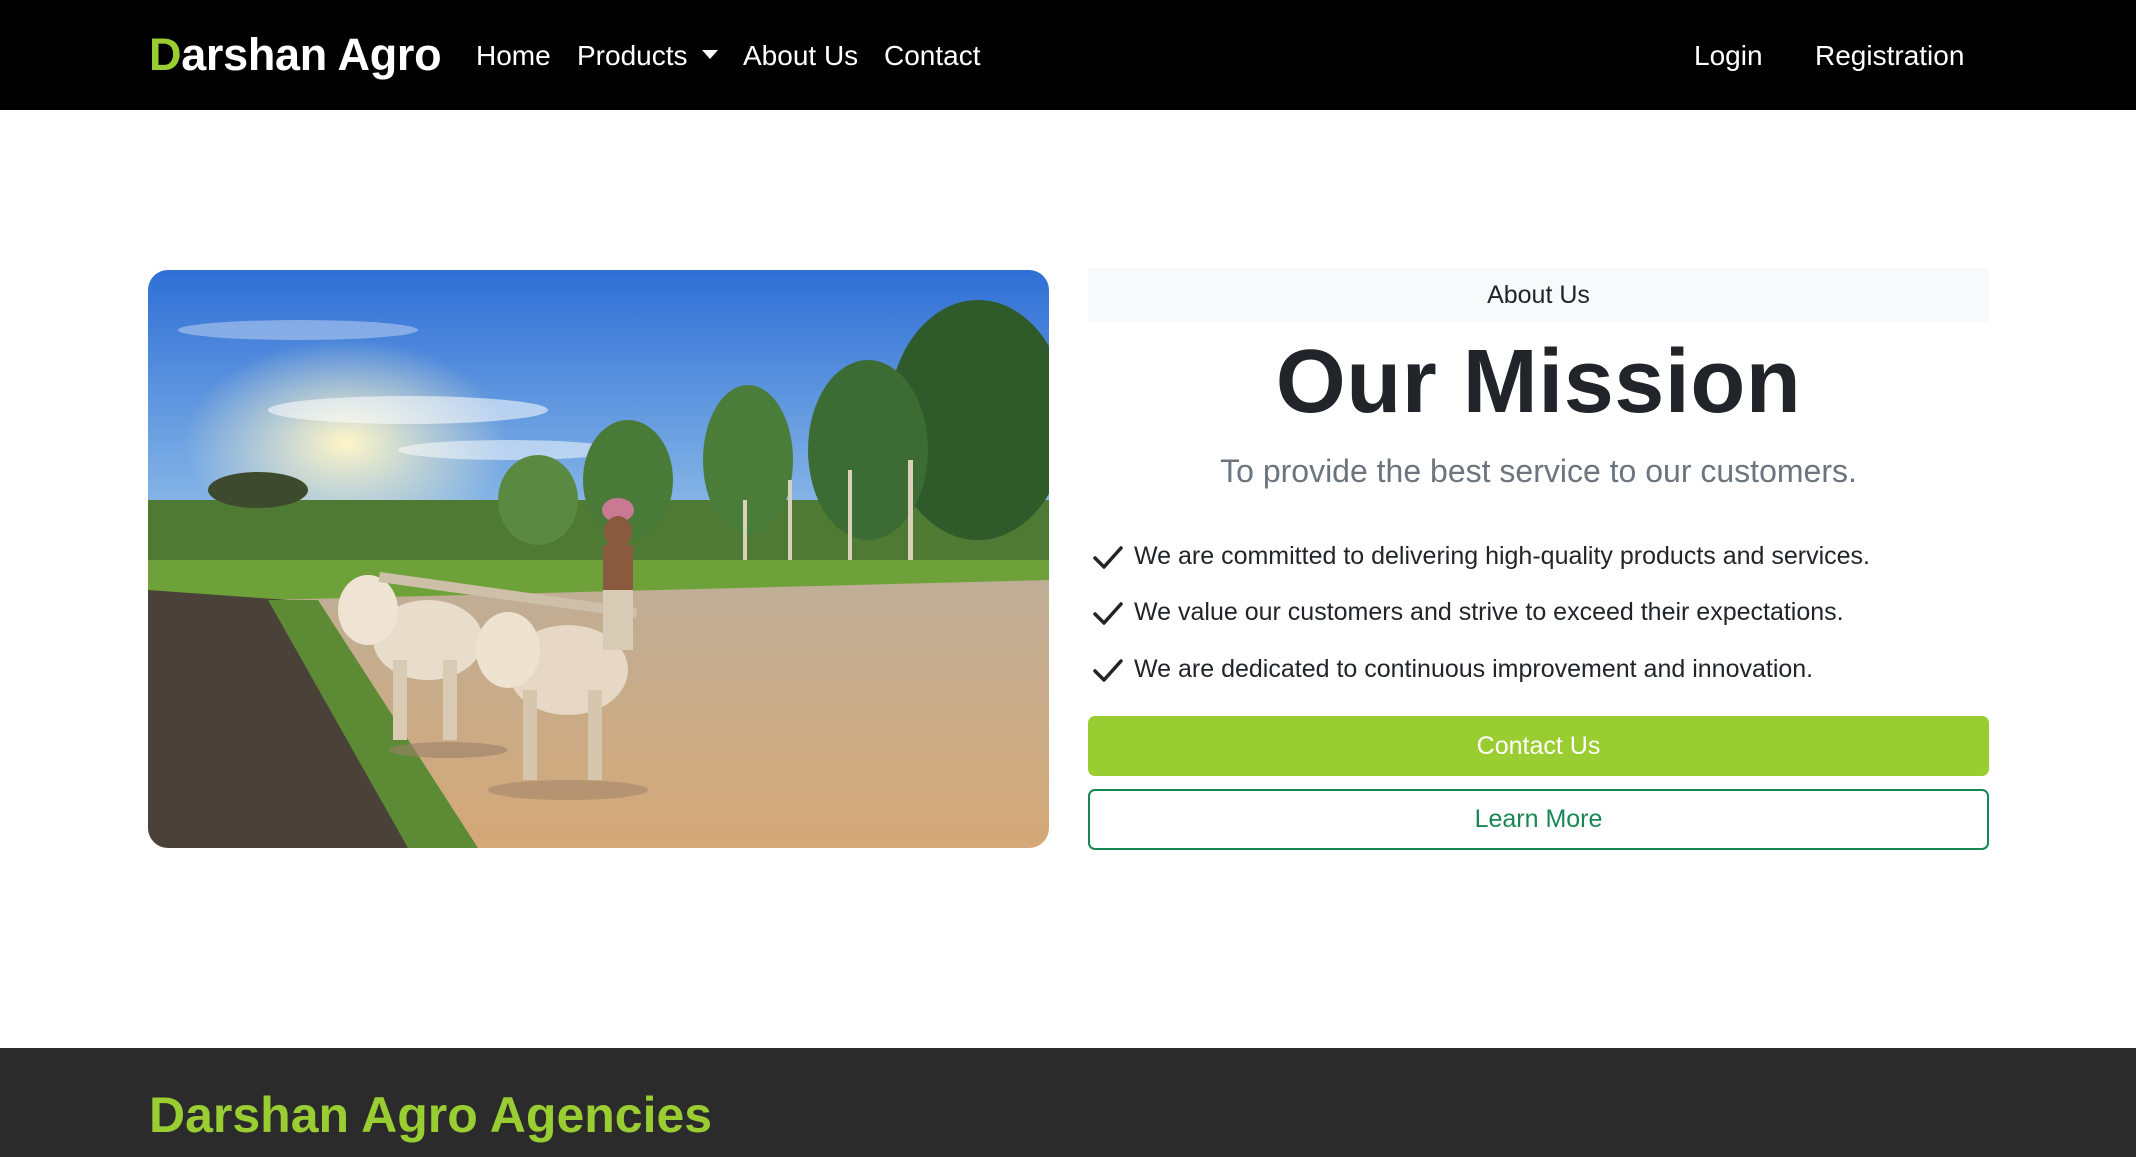 This screenshot has width=2136, height=1157. What do you see at coordinates (709, 54) in the screenshot?
I see `caret-down-icon` at bounding box center [709, 54].